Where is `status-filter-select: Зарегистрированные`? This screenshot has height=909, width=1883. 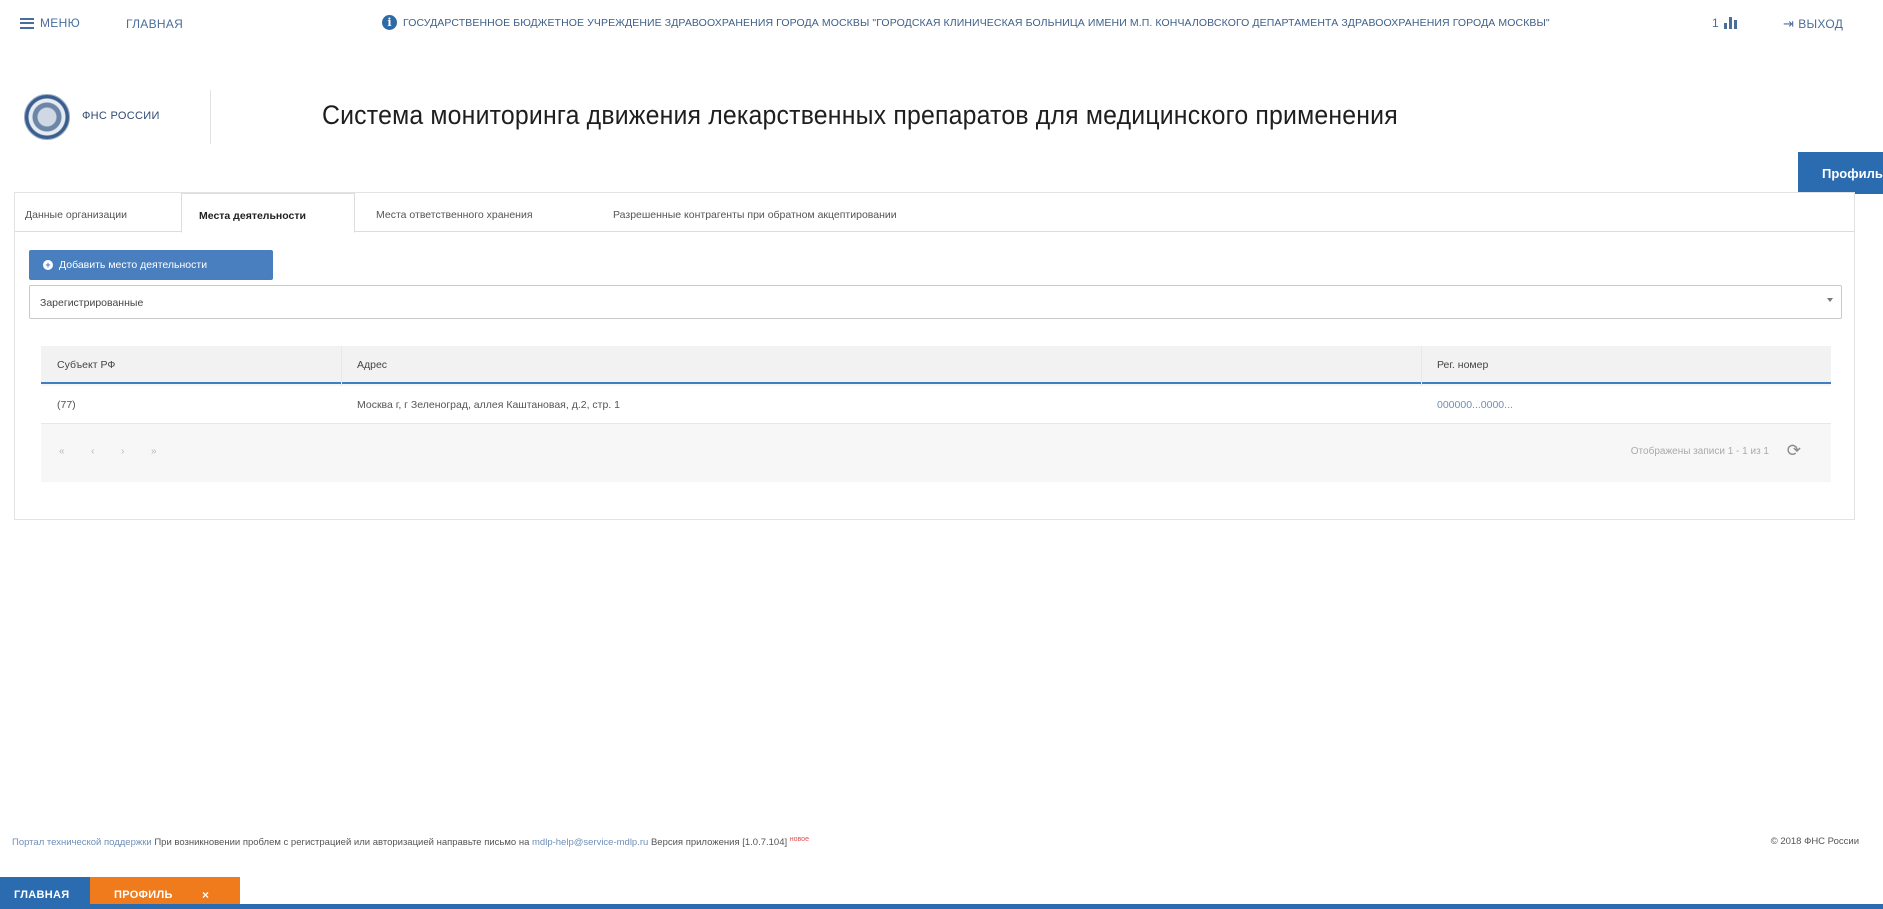 status-filter-select: Зарегистрированные is located at coordinates (935, 302).